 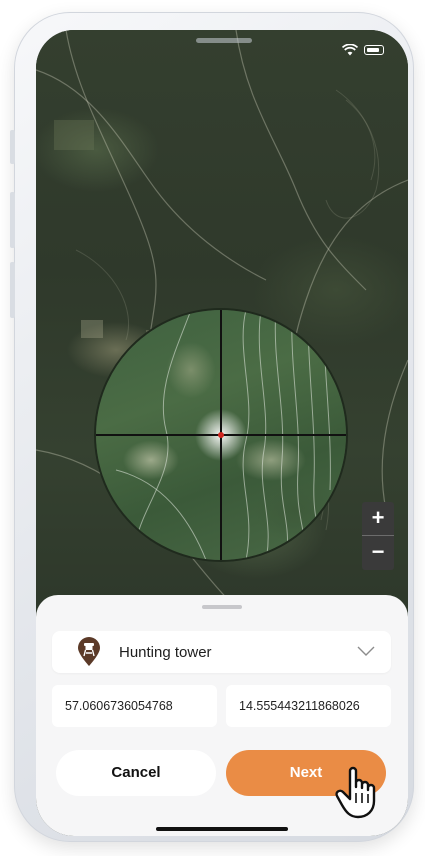 I want to click on earpiece-speaker, so click(x=224, y=40).